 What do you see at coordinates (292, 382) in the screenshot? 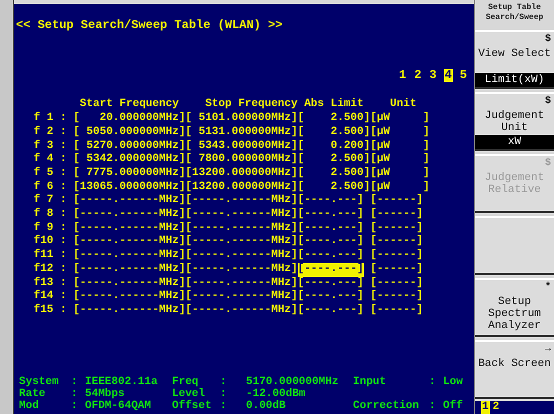
I see `status-value: 5170.000000MHz` at bounding box center [292, 382].